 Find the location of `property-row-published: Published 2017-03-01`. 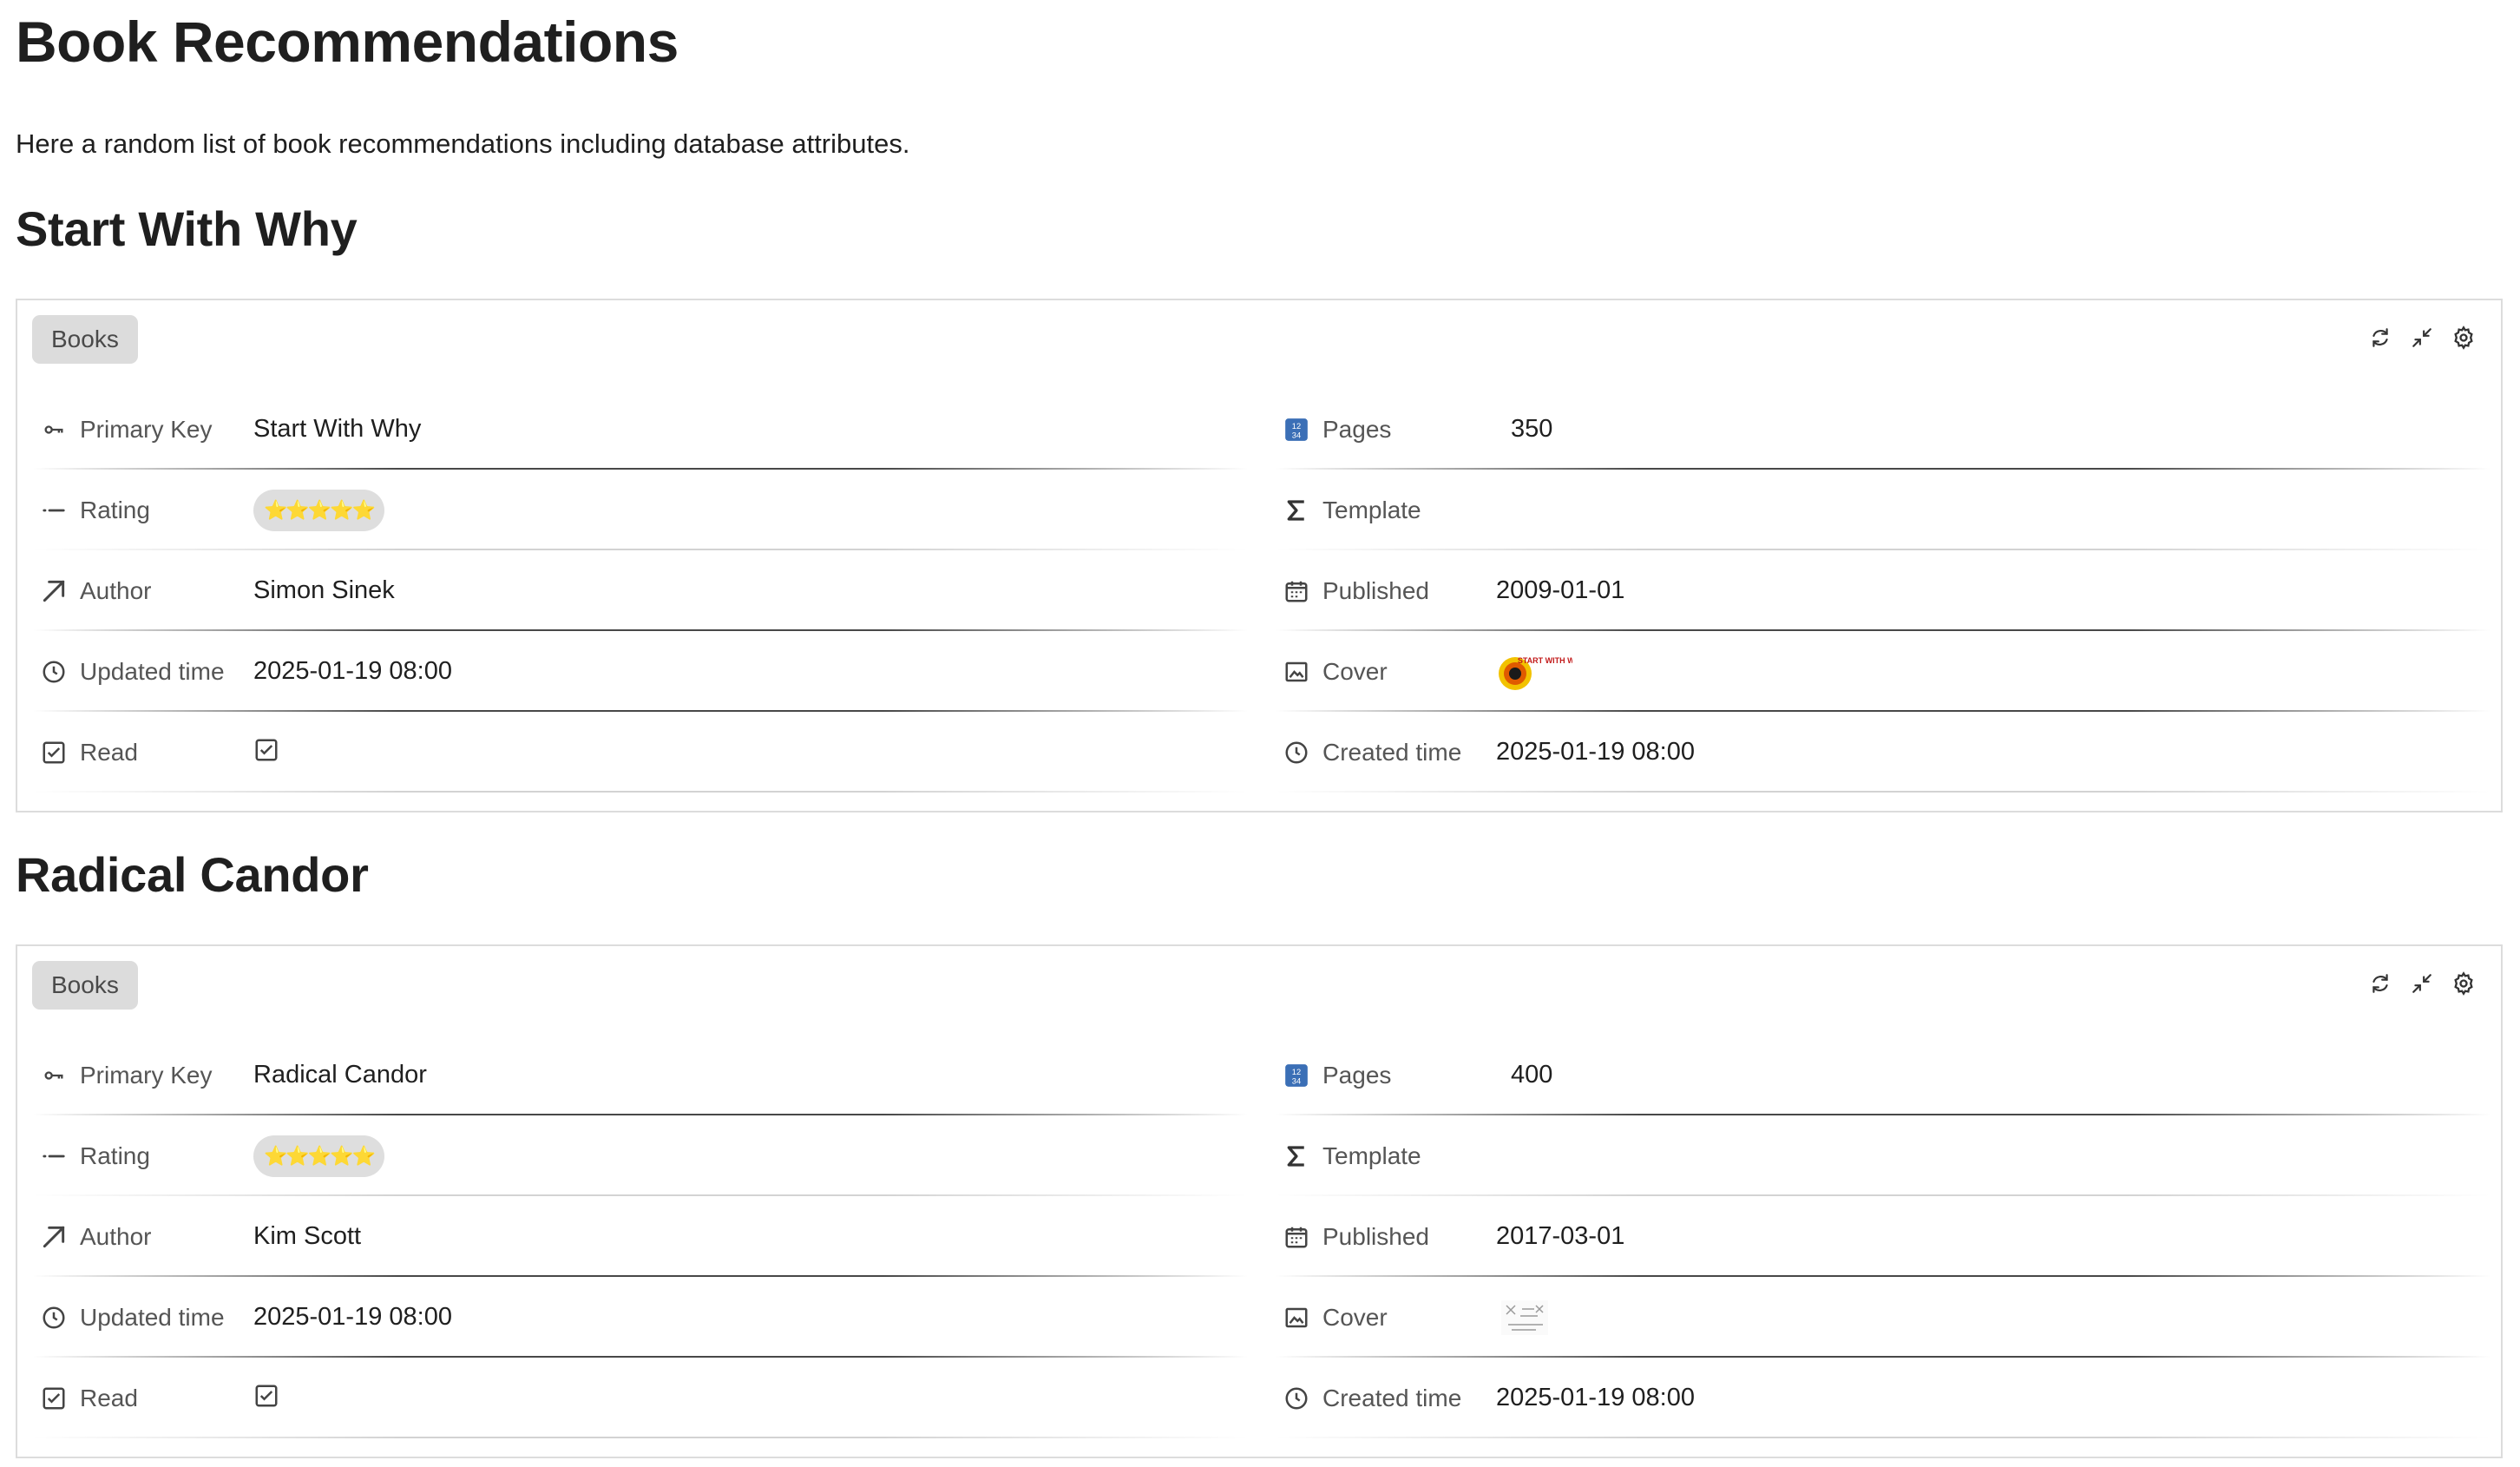

property-row-published: Published 2017-03-01 is located at coordinates (1883, 1236).